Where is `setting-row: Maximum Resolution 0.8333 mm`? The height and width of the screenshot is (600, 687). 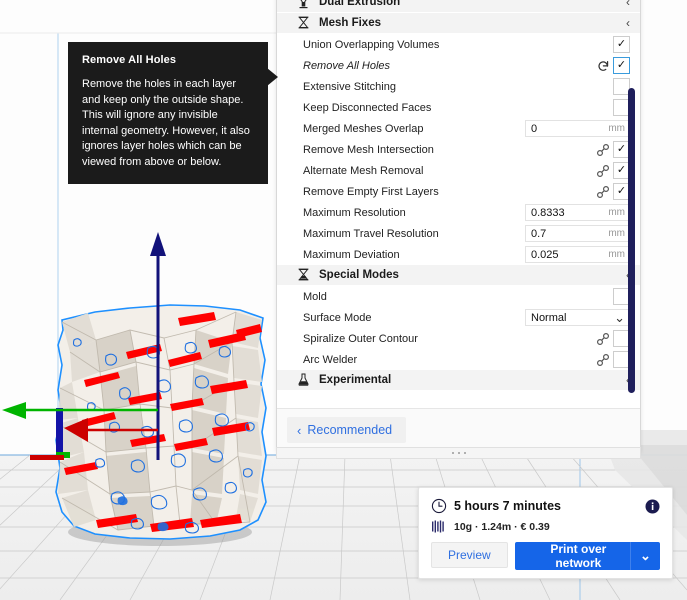 setting-row: Maximum Resolution 0.8333 mm is located at coordinates (458, 212).